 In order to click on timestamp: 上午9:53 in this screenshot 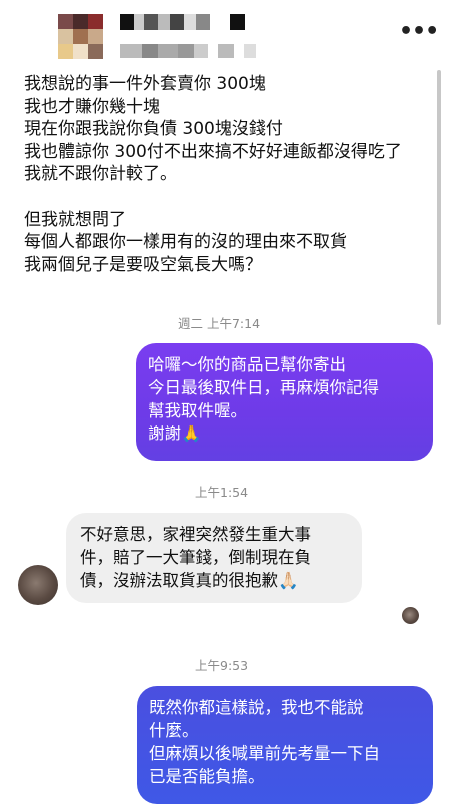, I will do `click(222, 665)`.